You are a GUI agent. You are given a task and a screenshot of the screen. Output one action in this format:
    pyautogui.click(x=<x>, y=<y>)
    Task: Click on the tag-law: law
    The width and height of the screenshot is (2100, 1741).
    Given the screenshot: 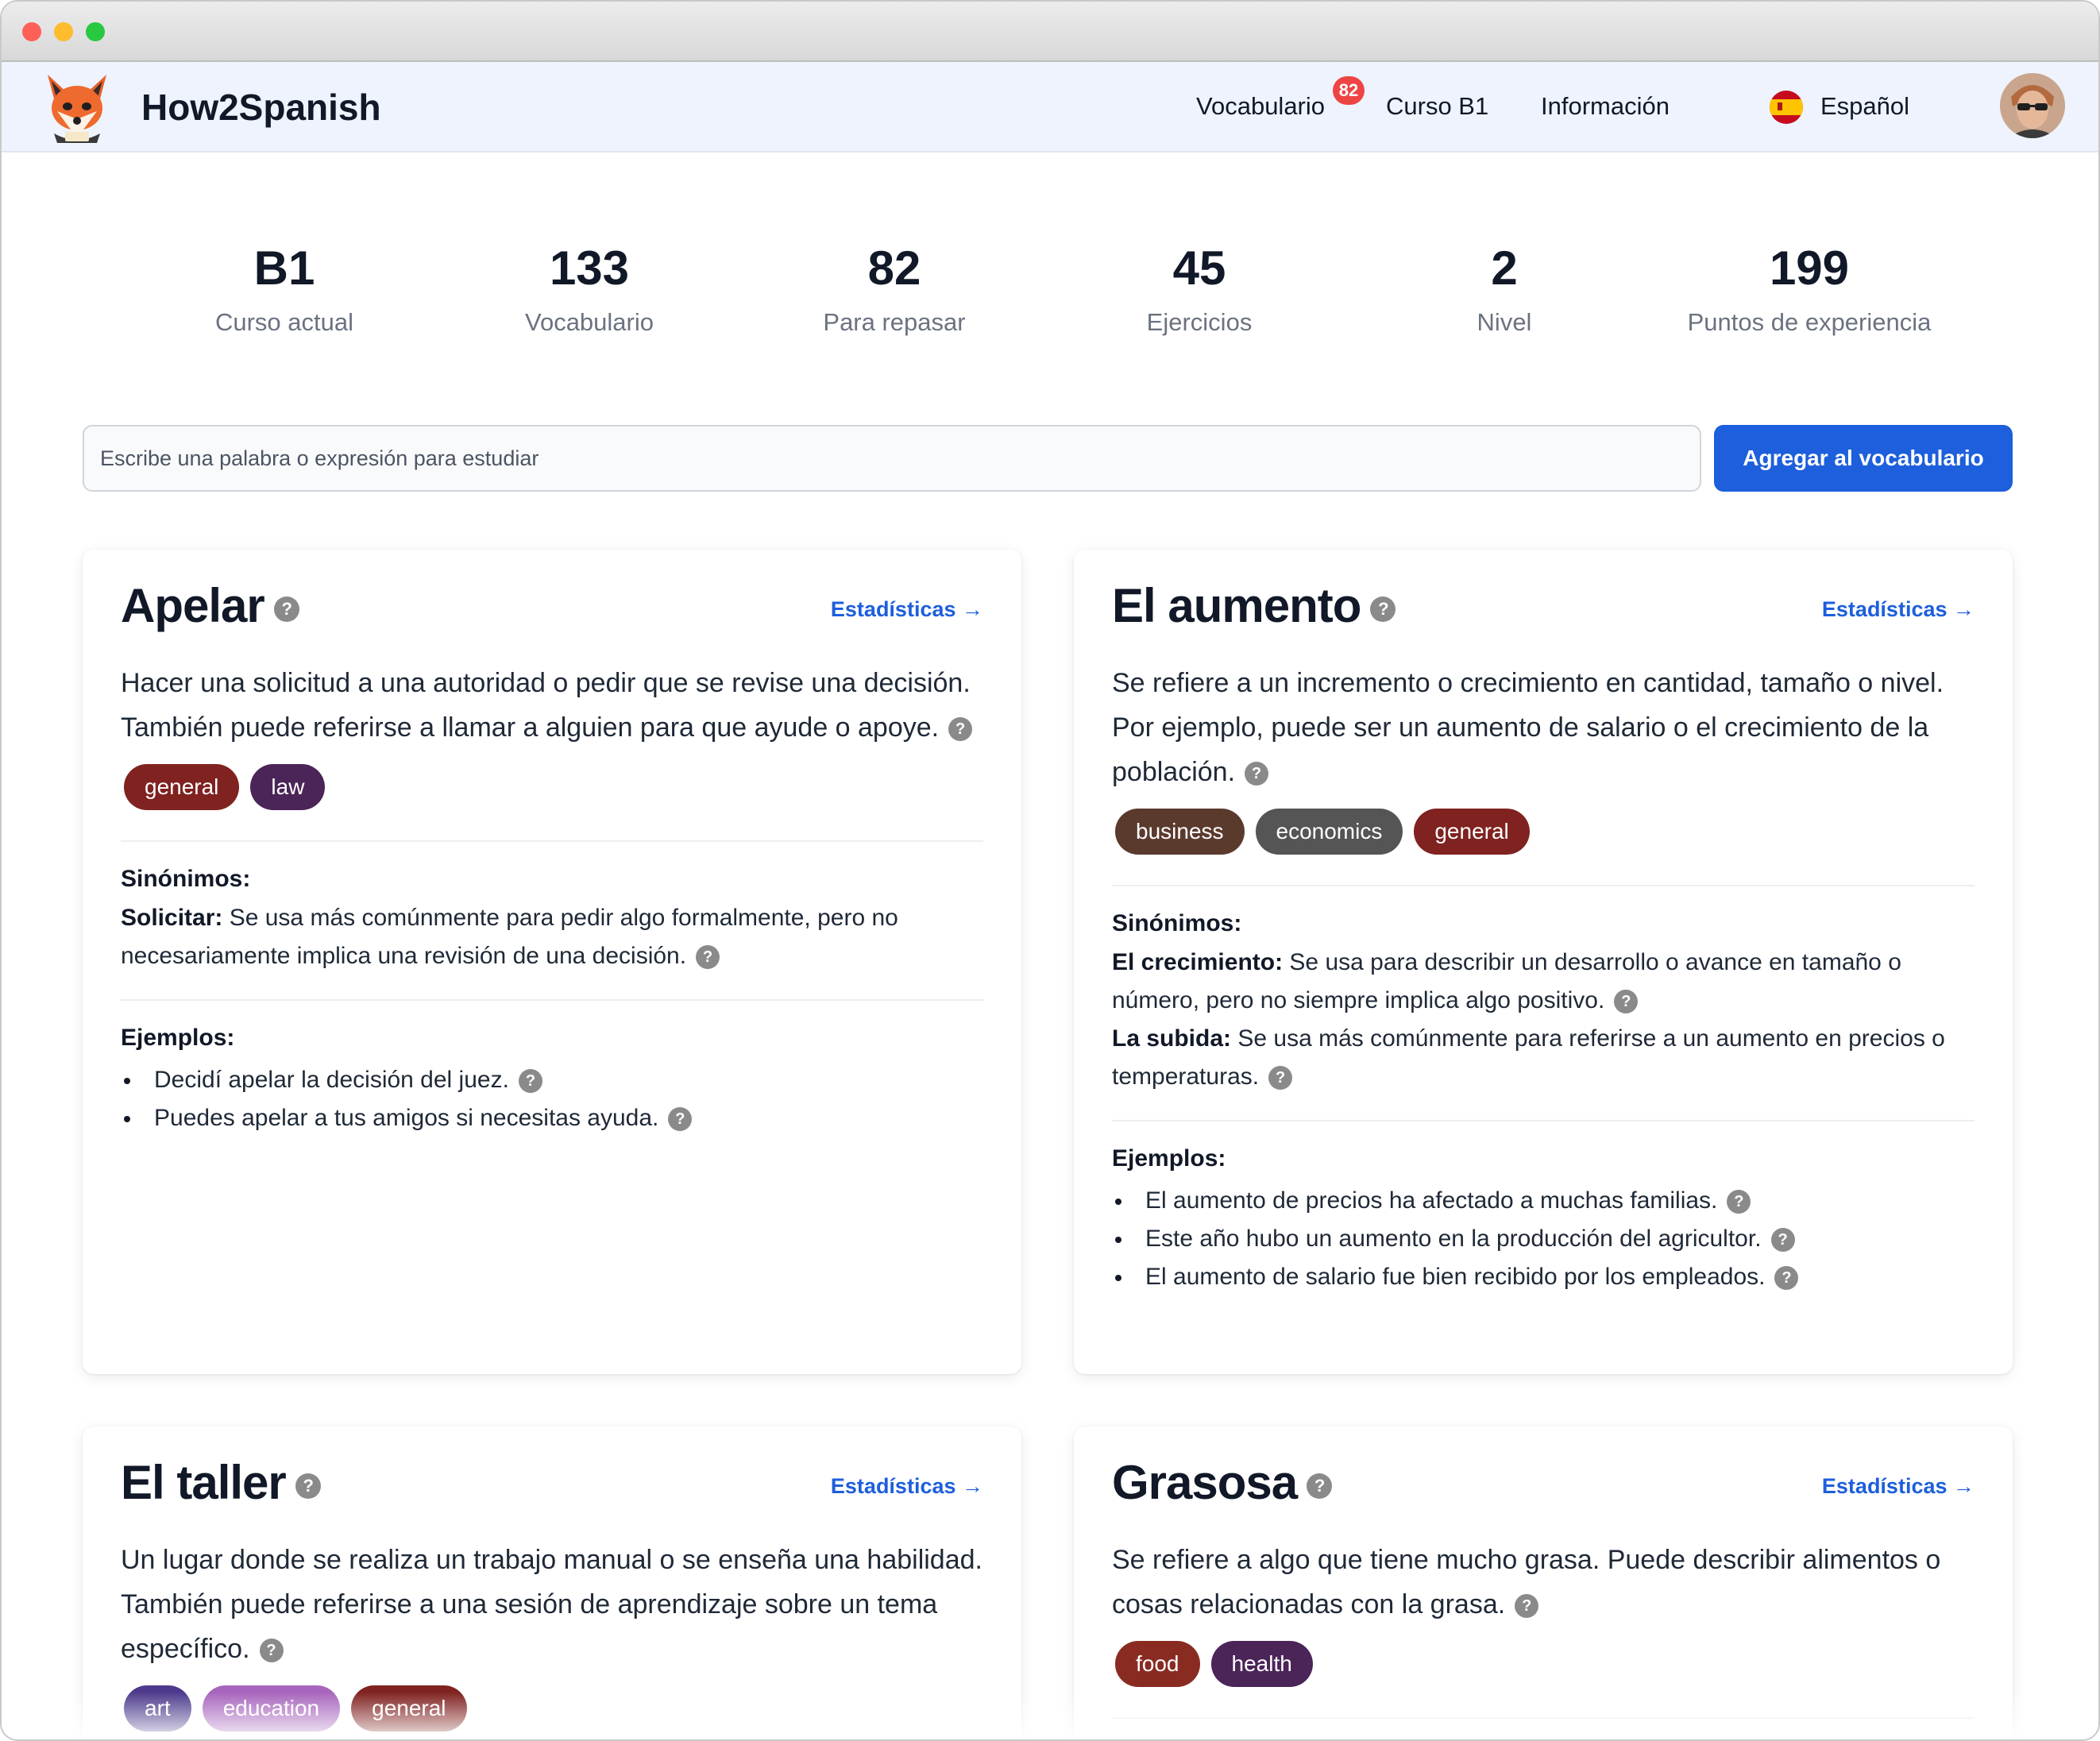 What is the action you would take?
    pyautogui.click(x=288, y=787)
    